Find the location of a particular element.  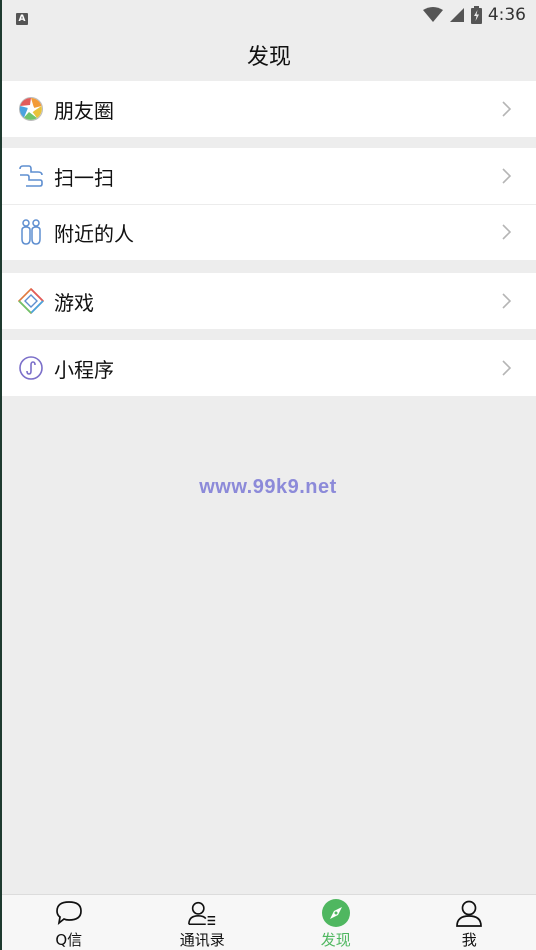

notification-badge: A is located at coordinates (22, 18).